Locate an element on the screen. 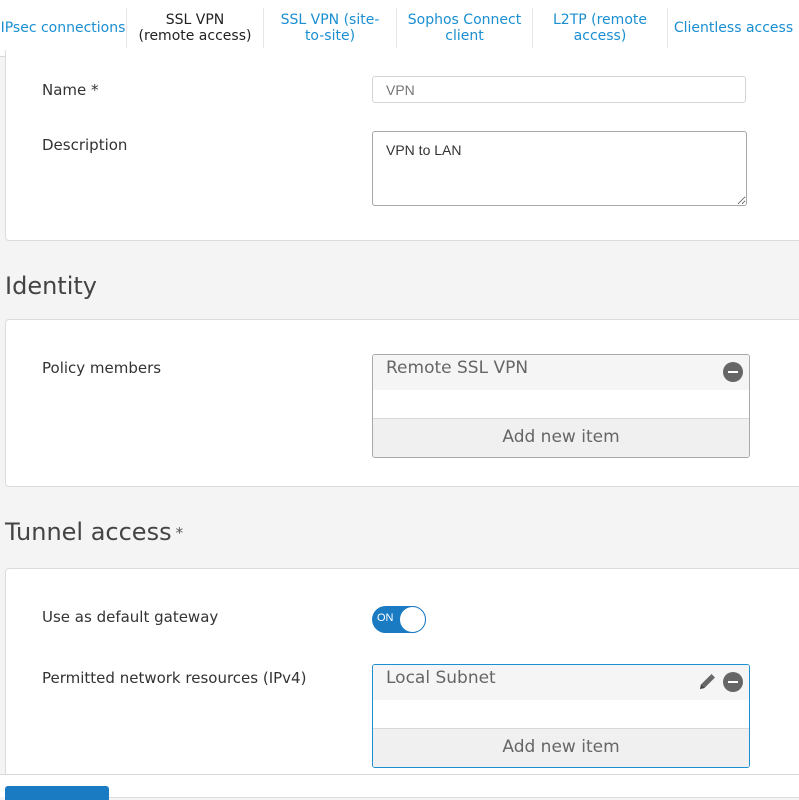  toggle-knob is located at coordinates (412, 619).